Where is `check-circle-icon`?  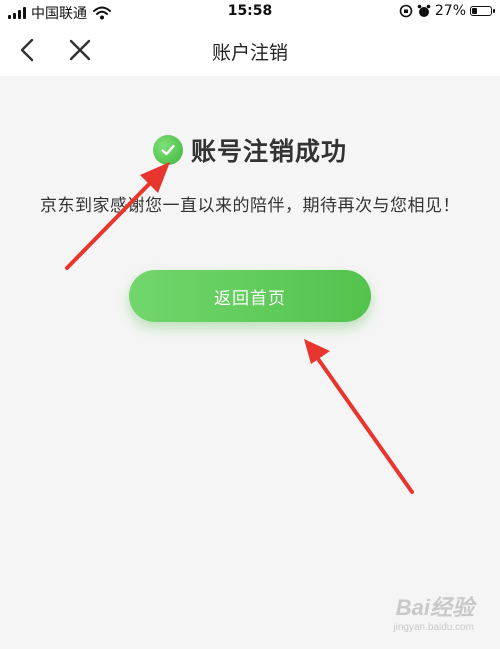 check-circle-icon is located at coordinates (167, 150).